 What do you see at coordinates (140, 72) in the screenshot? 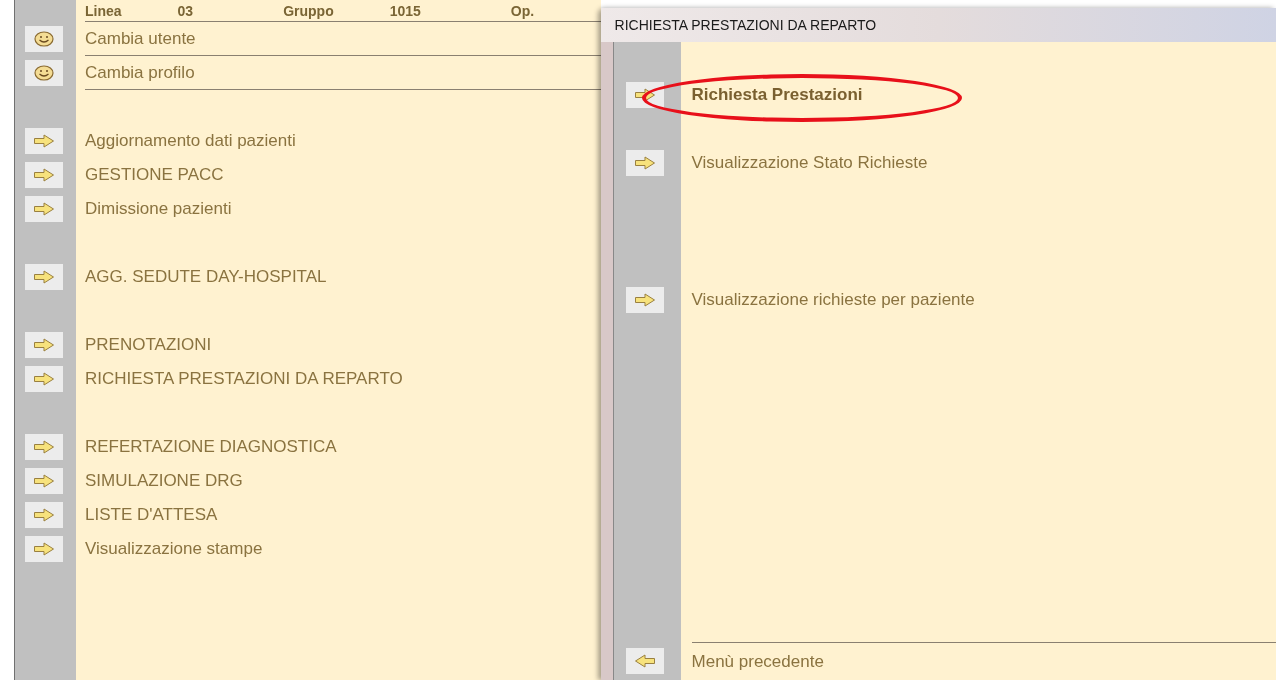
I see `menu-item: Cambia profilo` at bounding box center [140, 72].